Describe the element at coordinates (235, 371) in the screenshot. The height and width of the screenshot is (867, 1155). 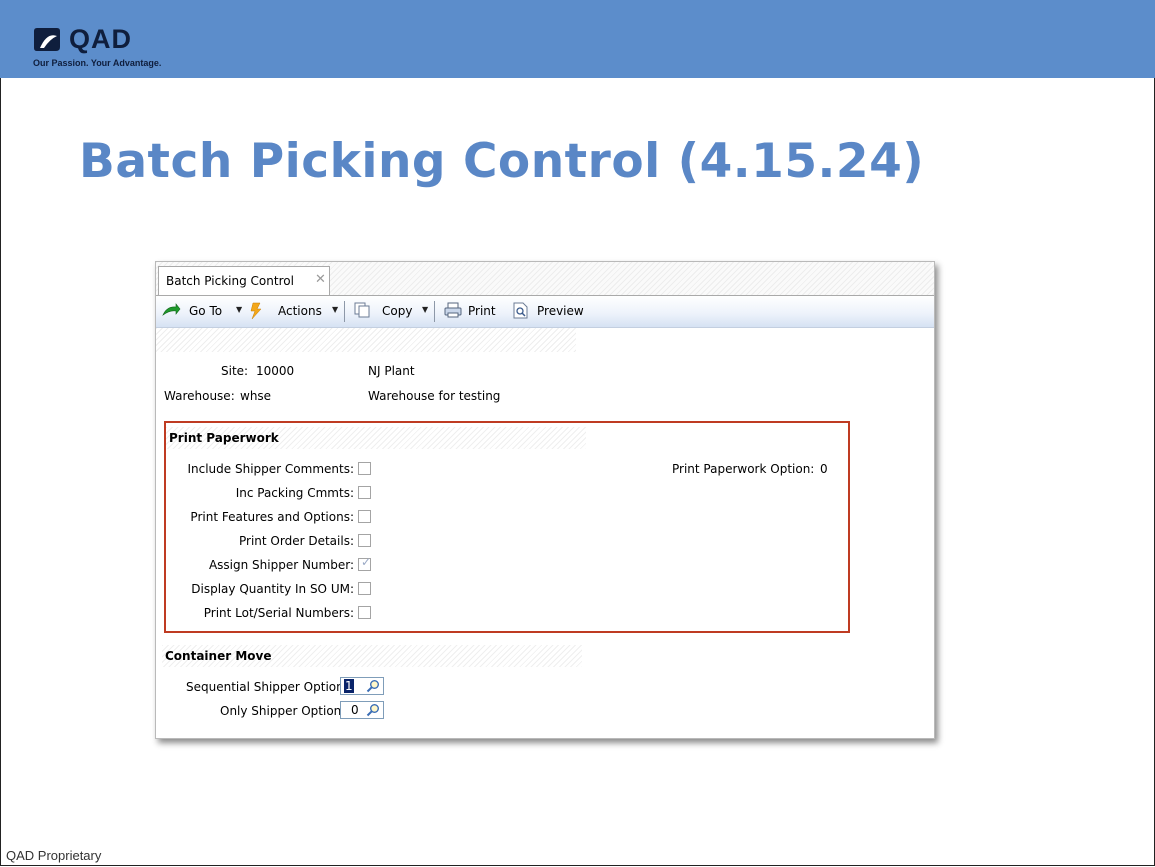
I see `site-label: Site:` at that location.